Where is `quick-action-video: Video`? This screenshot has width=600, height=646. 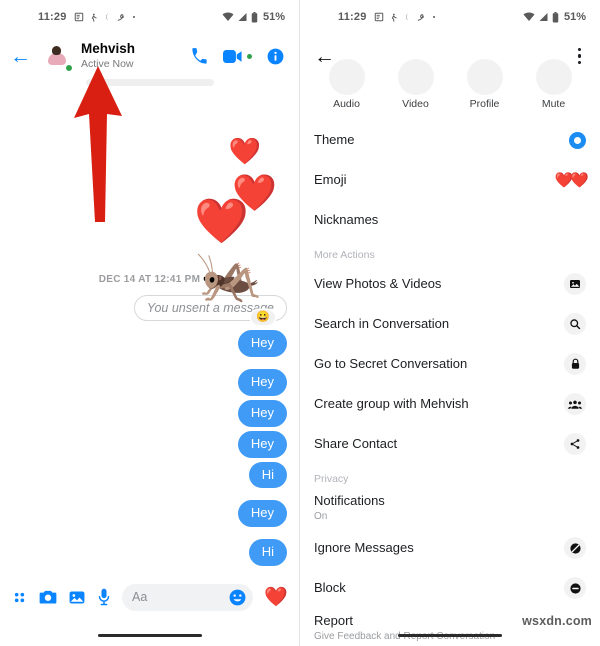 quick-action-video: Video is located at coordinates (415, 84).